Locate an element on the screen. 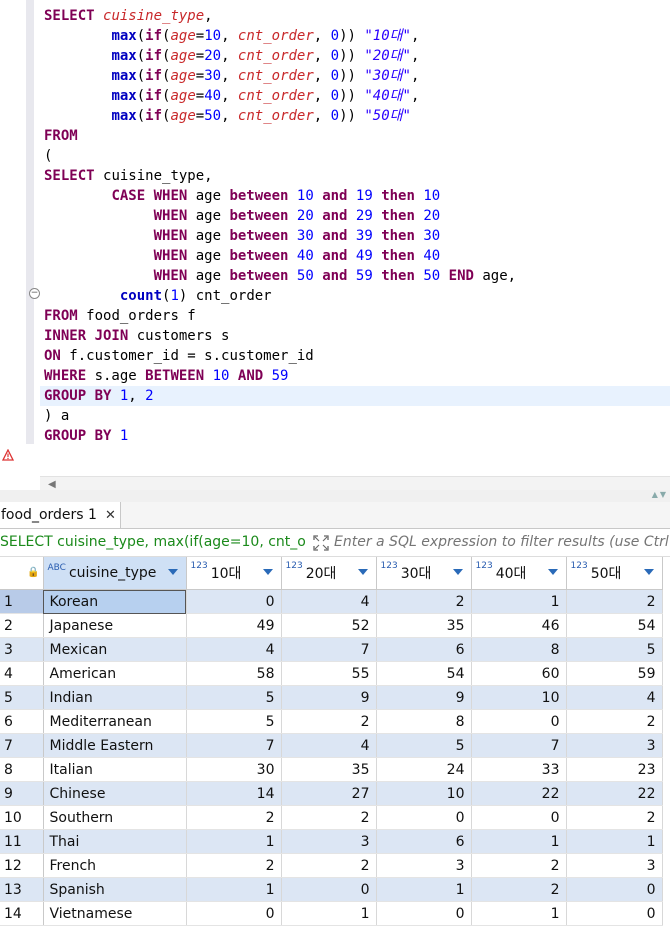 This screenshot has width=670, height=932. code-line: WHERE s.age BETWEEN 10 AND 59 is located at coordinates (166, 376).